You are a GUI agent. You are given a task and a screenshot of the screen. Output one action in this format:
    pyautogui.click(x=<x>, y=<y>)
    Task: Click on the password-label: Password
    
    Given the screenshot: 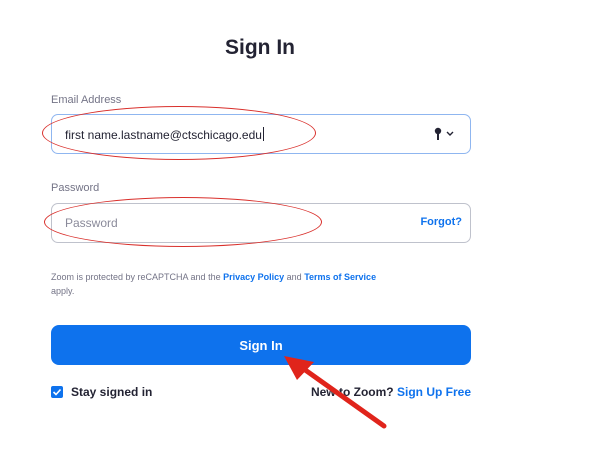 What is the action you would take?
    pyautogui.click(x=75, y=188)
    